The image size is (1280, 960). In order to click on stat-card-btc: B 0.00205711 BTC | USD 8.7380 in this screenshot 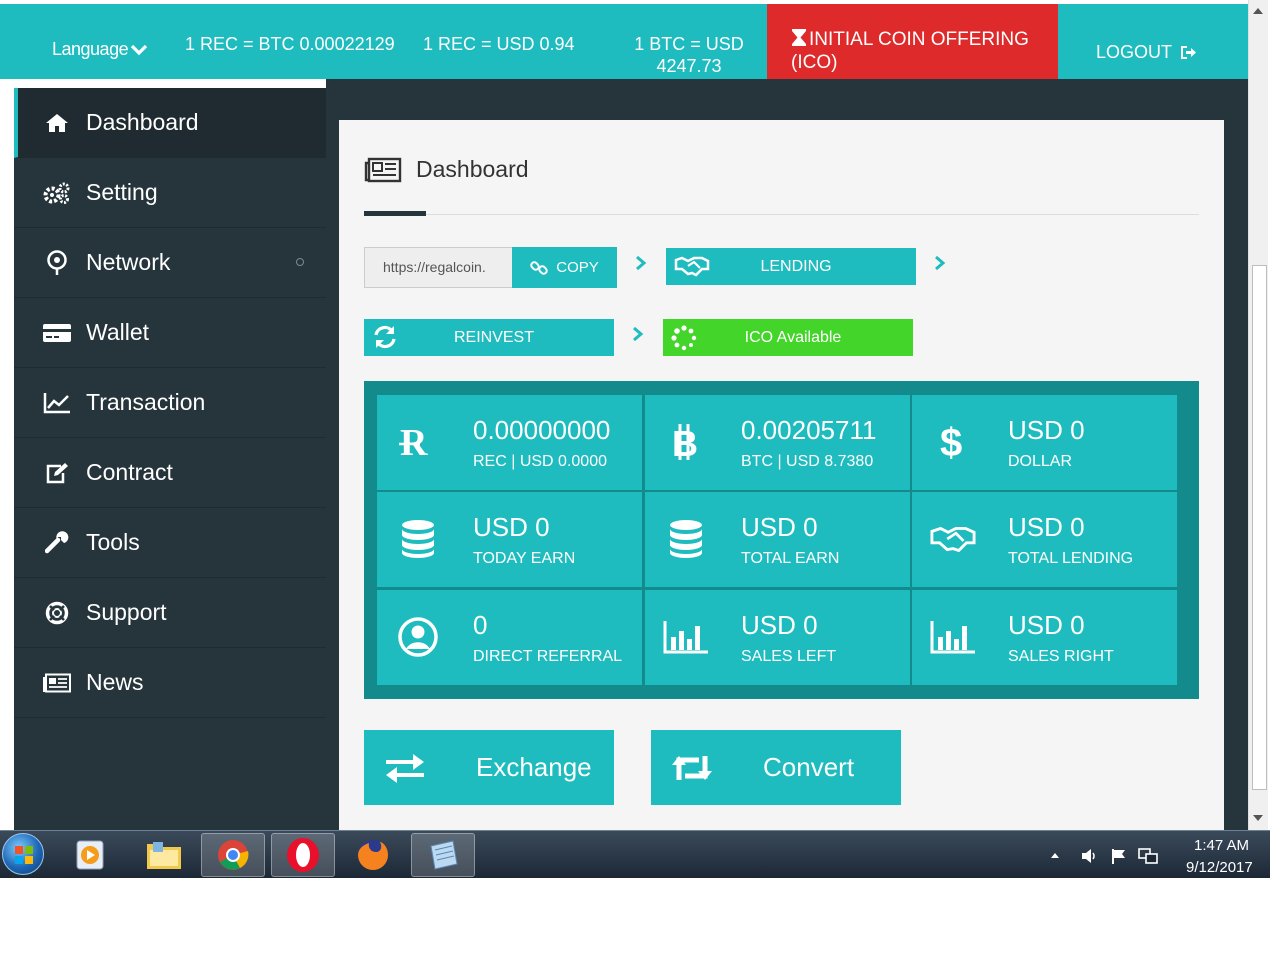, I will do `click(777, 442)`.